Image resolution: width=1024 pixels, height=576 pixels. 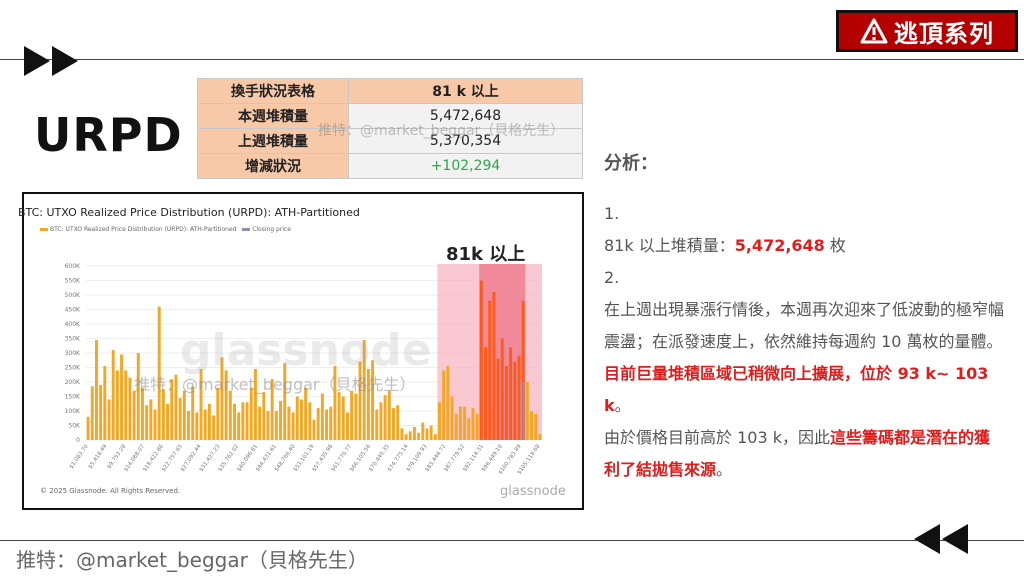 What do you see at coordinates (465, 91) in the screenshot?
I see `table-header-value: 81 k 以上` at bounding box center [465, 91].